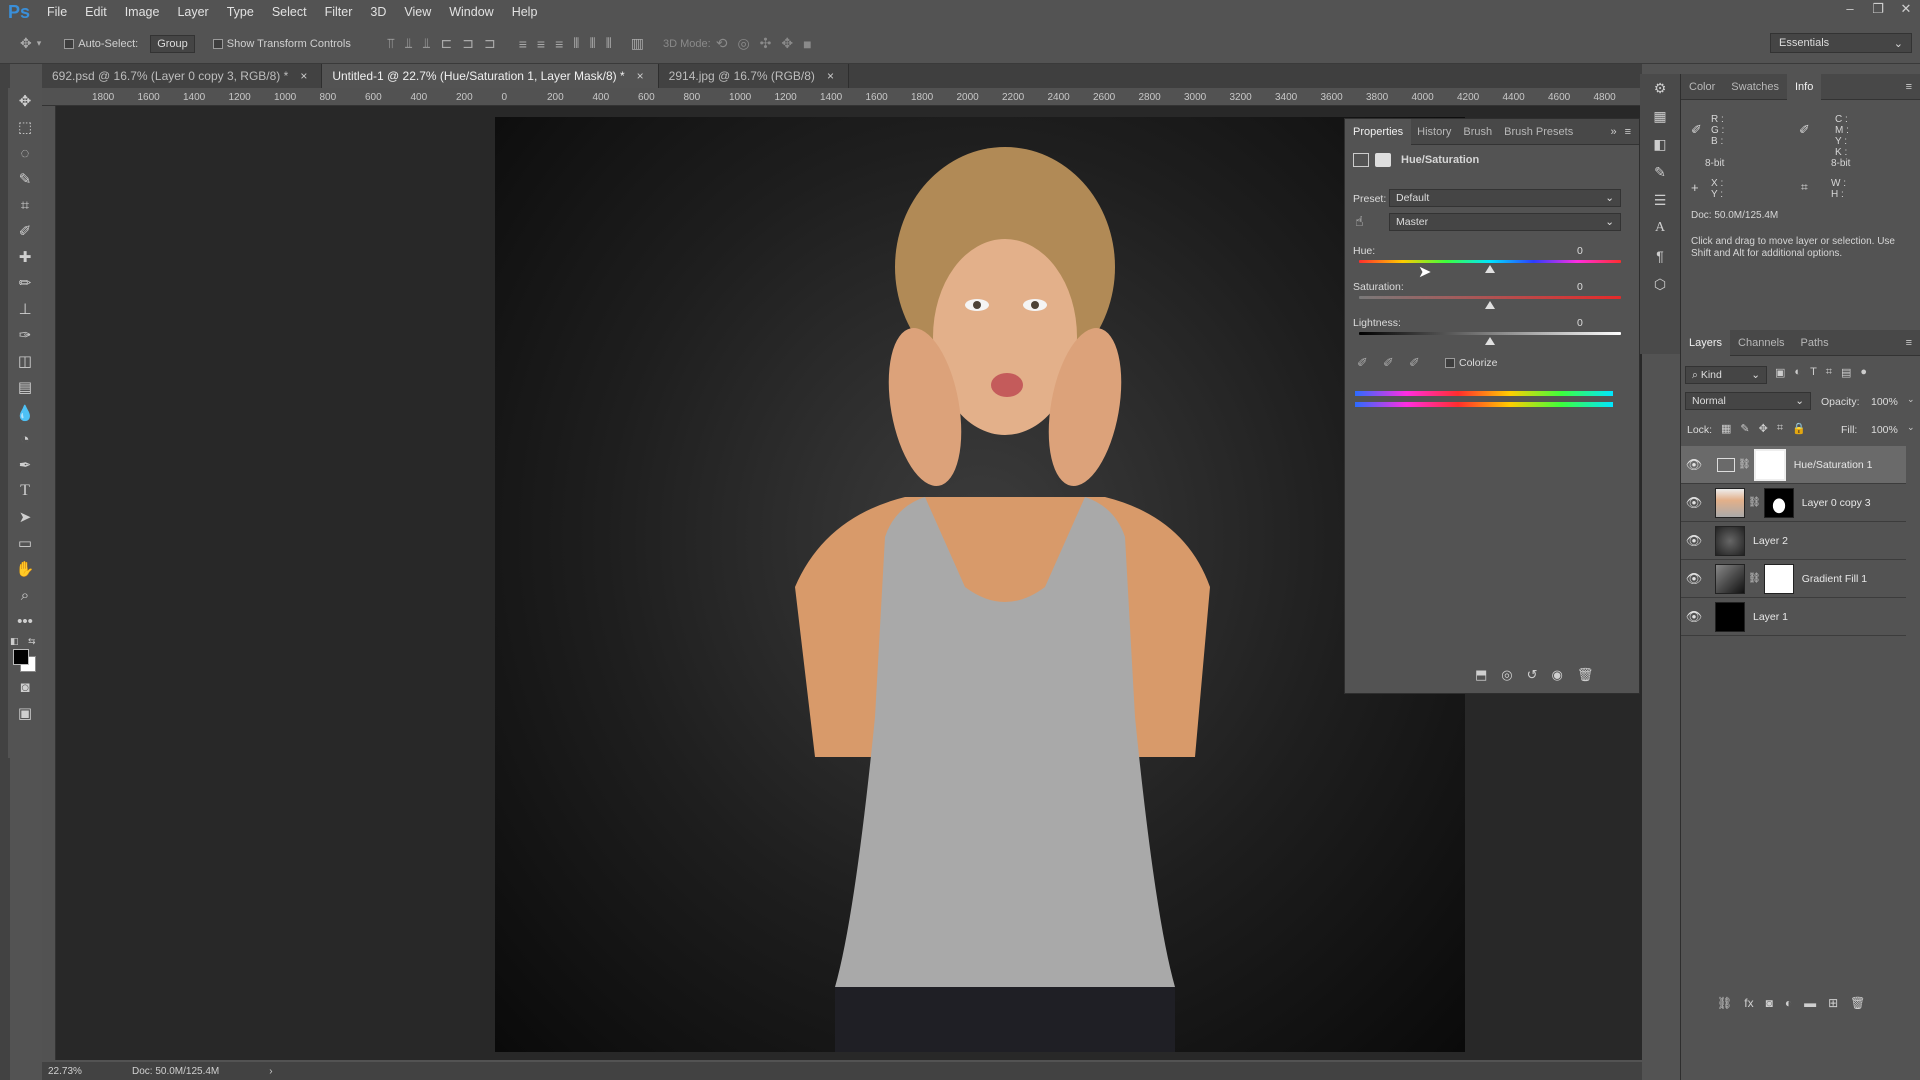 The height and width of the screenshot is (1080, 1920). What do you see at coordinates (1414, 363) in the screenshot?
I see `eyedropper-subtract-icon: ✐` at bounding box center [1414, 363].